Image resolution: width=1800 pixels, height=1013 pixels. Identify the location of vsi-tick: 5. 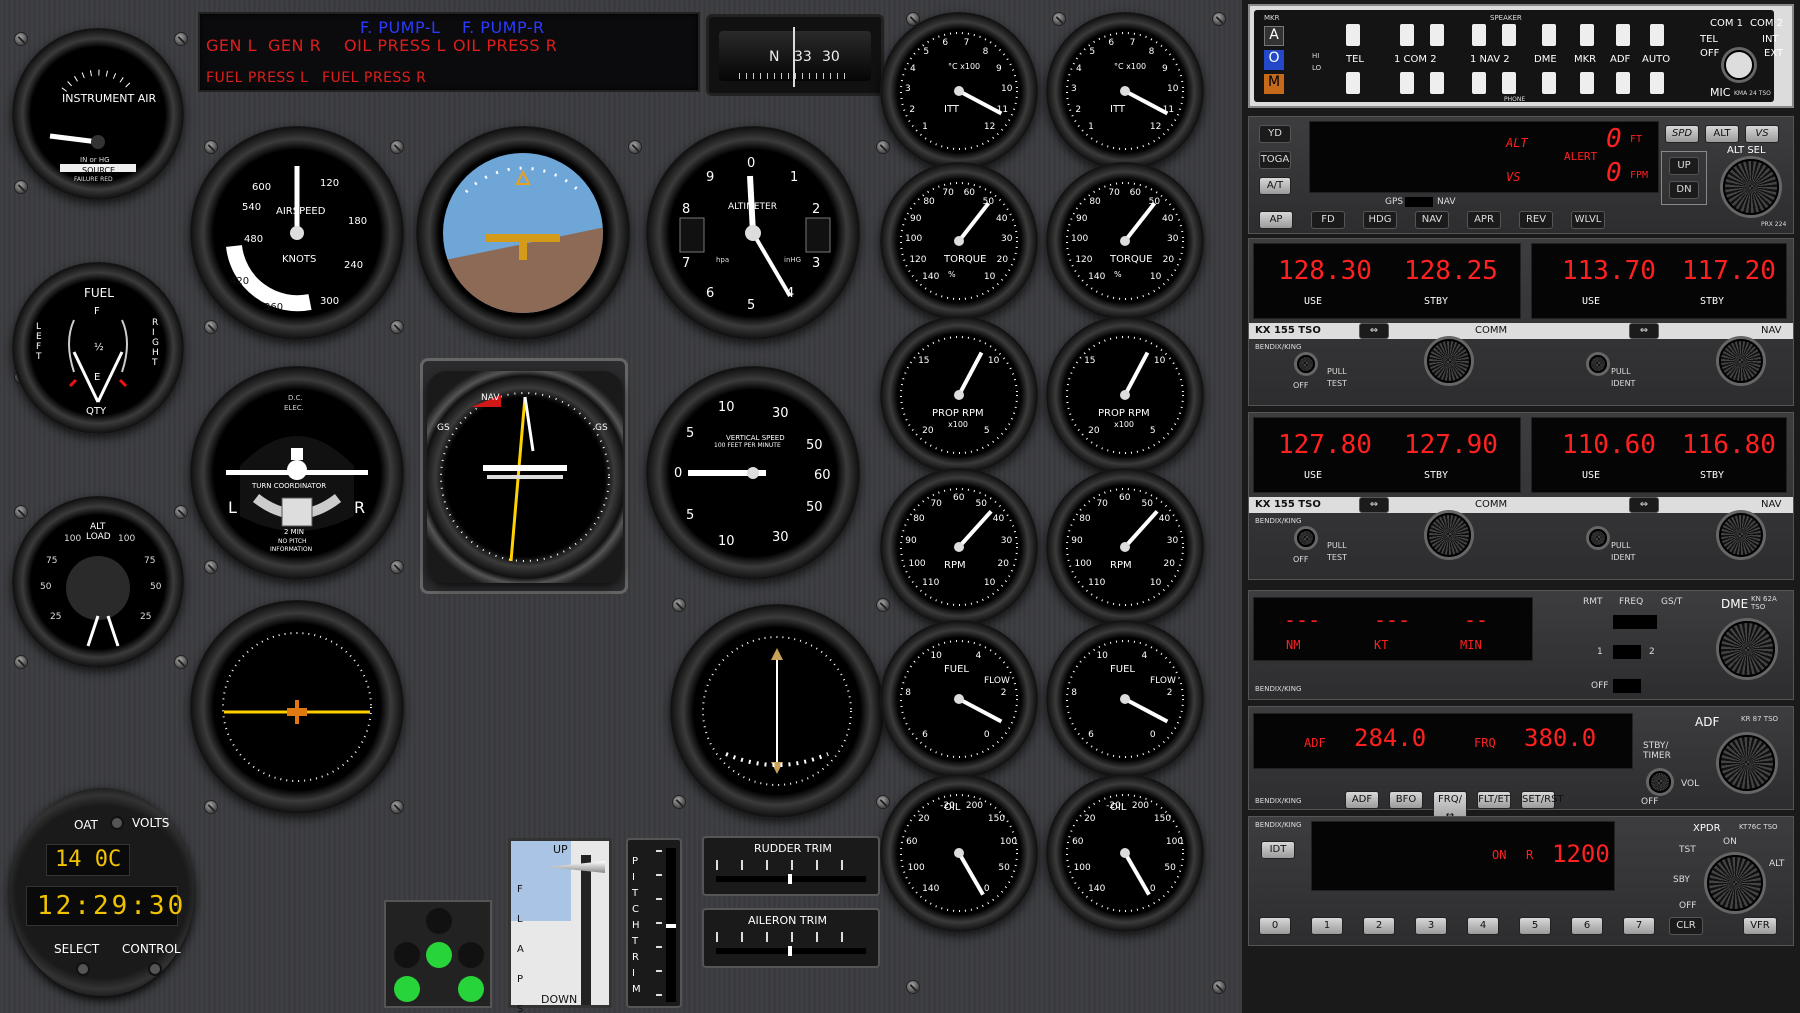
(690, 433).